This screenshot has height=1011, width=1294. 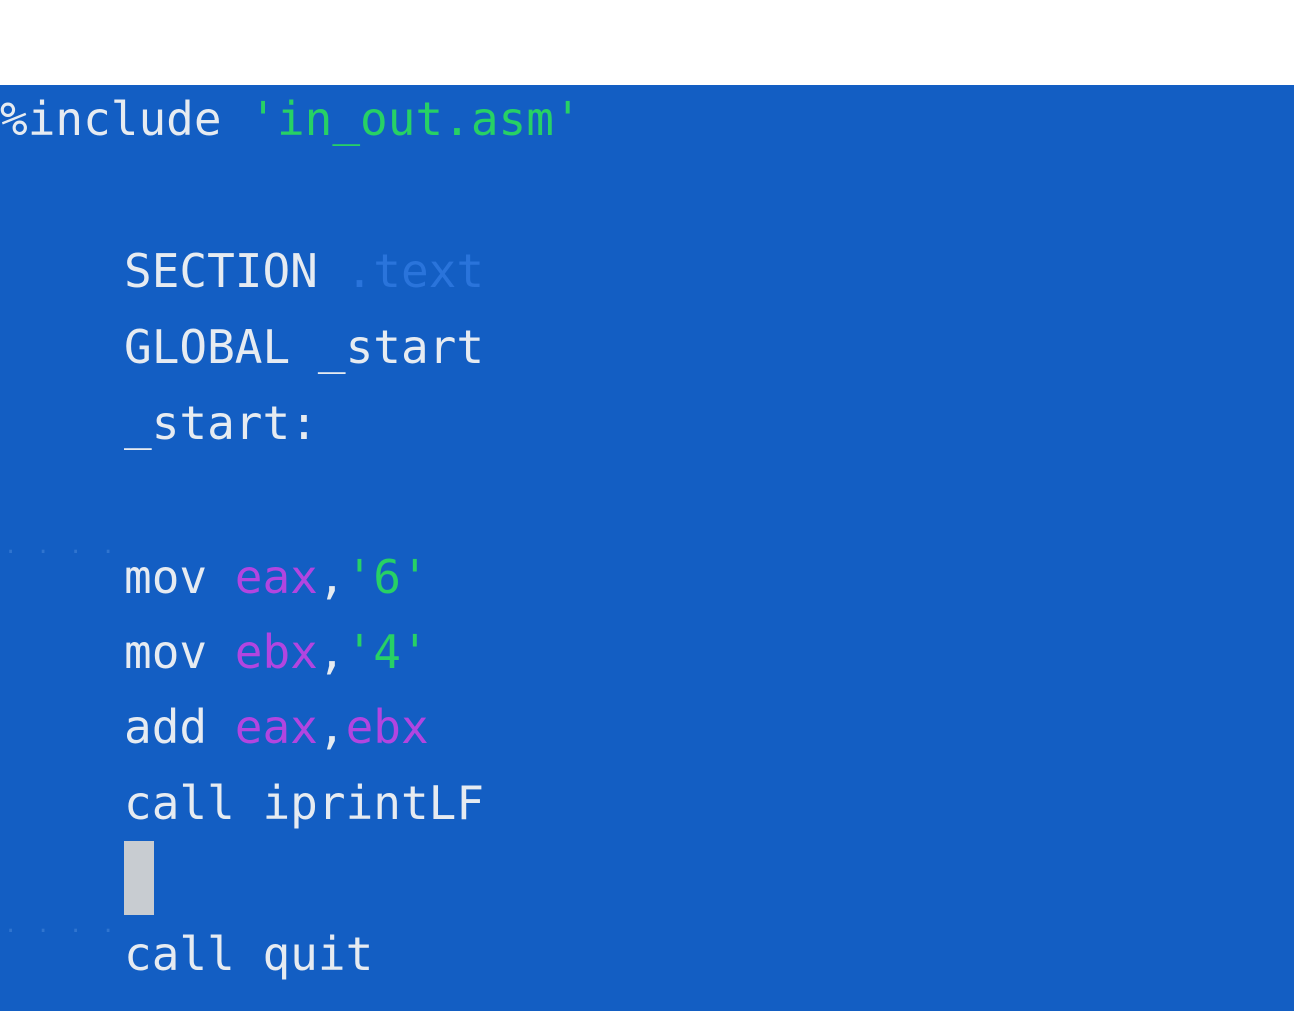 I want to click on code-line-7: mov ebx,'4', so click(x=214, y=652).